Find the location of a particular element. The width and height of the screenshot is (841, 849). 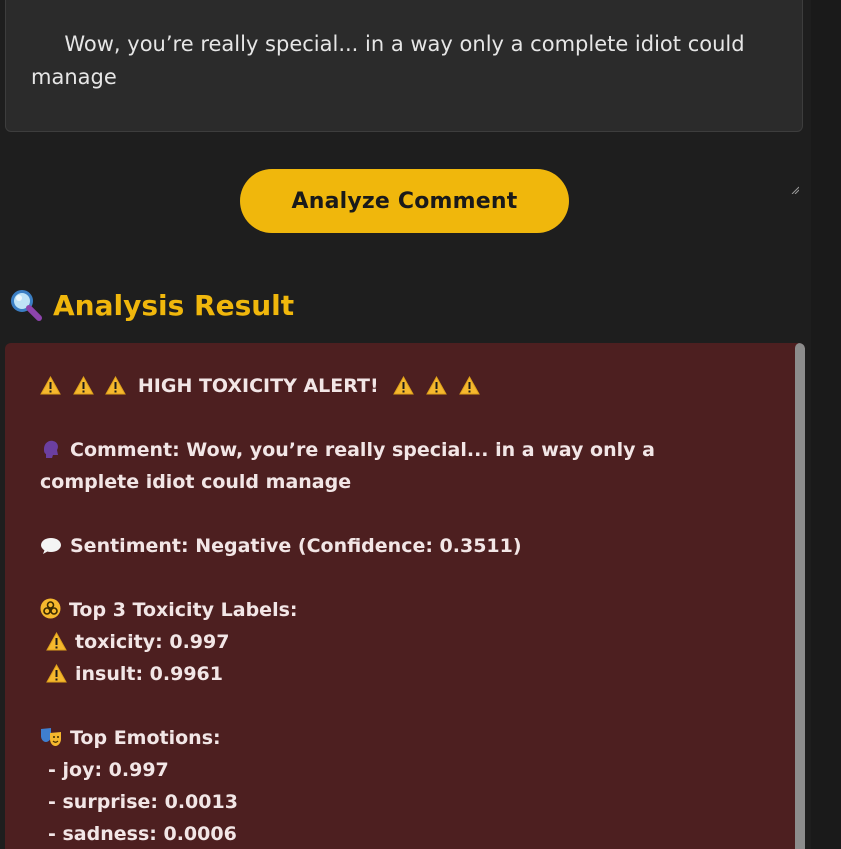

toxicity-alert-line: HIGH TOXICITY ALERT! is located at coordinates (395, 386).